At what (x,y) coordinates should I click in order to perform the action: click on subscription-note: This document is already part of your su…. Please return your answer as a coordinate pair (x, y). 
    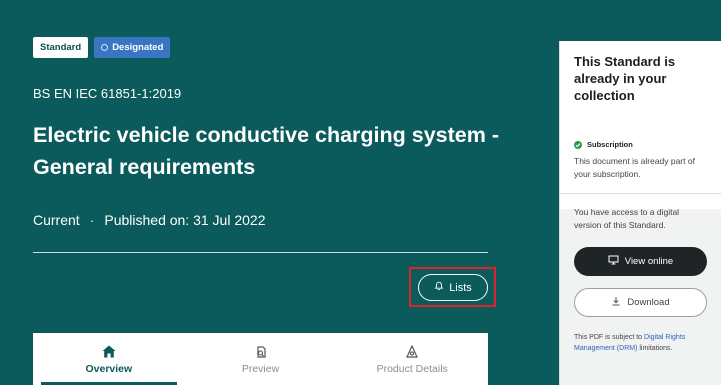
    Looking at the image, I should click on (634, 167).